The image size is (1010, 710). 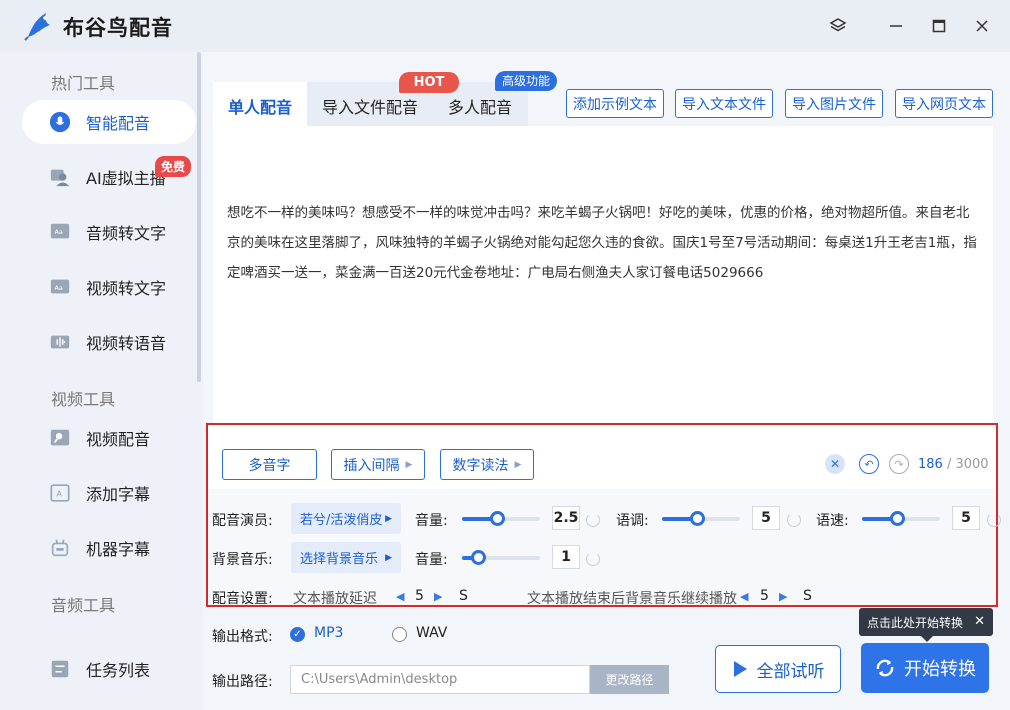 I want to click on svg-text: Aa, so click(x=59, y=232).